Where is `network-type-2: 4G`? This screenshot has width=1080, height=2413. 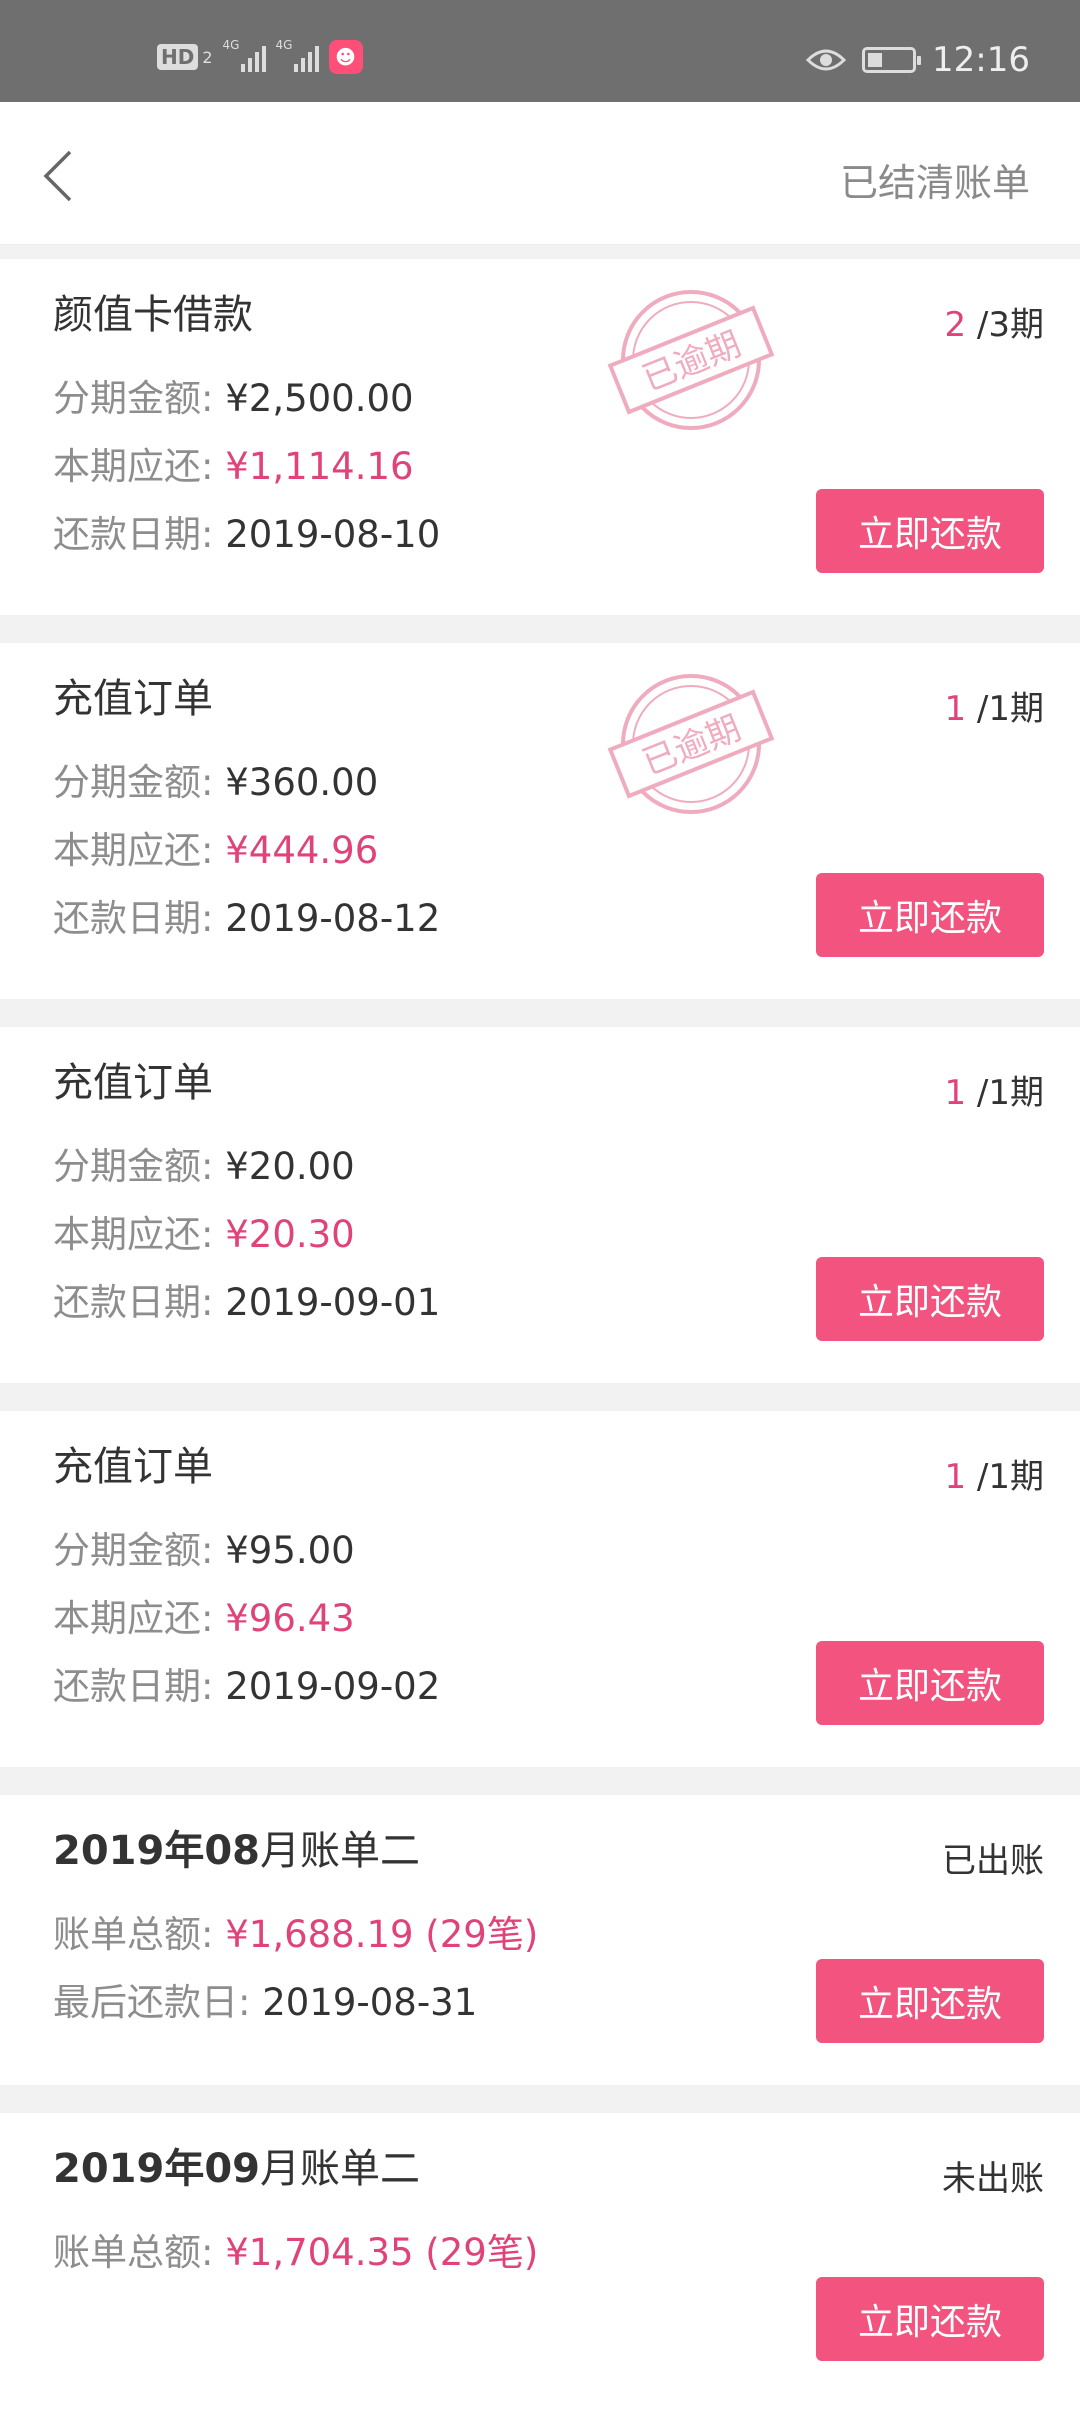 network-type-2: 4G is located at coordinates (284, 45).